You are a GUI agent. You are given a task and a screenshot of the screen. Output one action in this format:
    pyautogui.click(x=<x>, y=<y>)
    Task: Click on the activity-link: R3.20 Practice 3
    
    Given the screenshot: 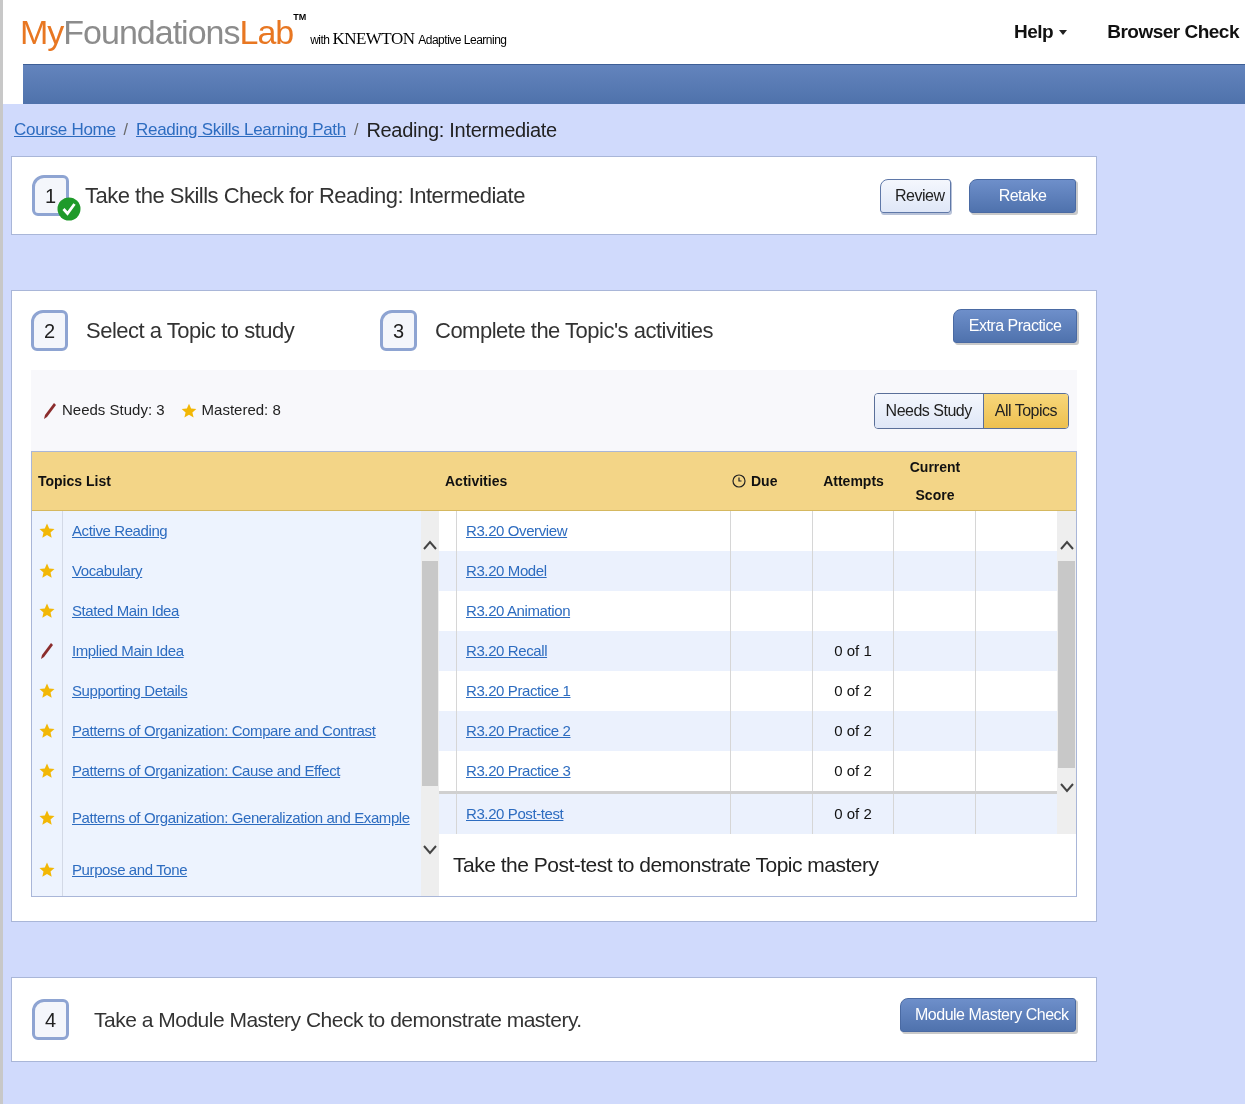 What is the action you would take?
    pyautogui.click(x=518, y=771)
    